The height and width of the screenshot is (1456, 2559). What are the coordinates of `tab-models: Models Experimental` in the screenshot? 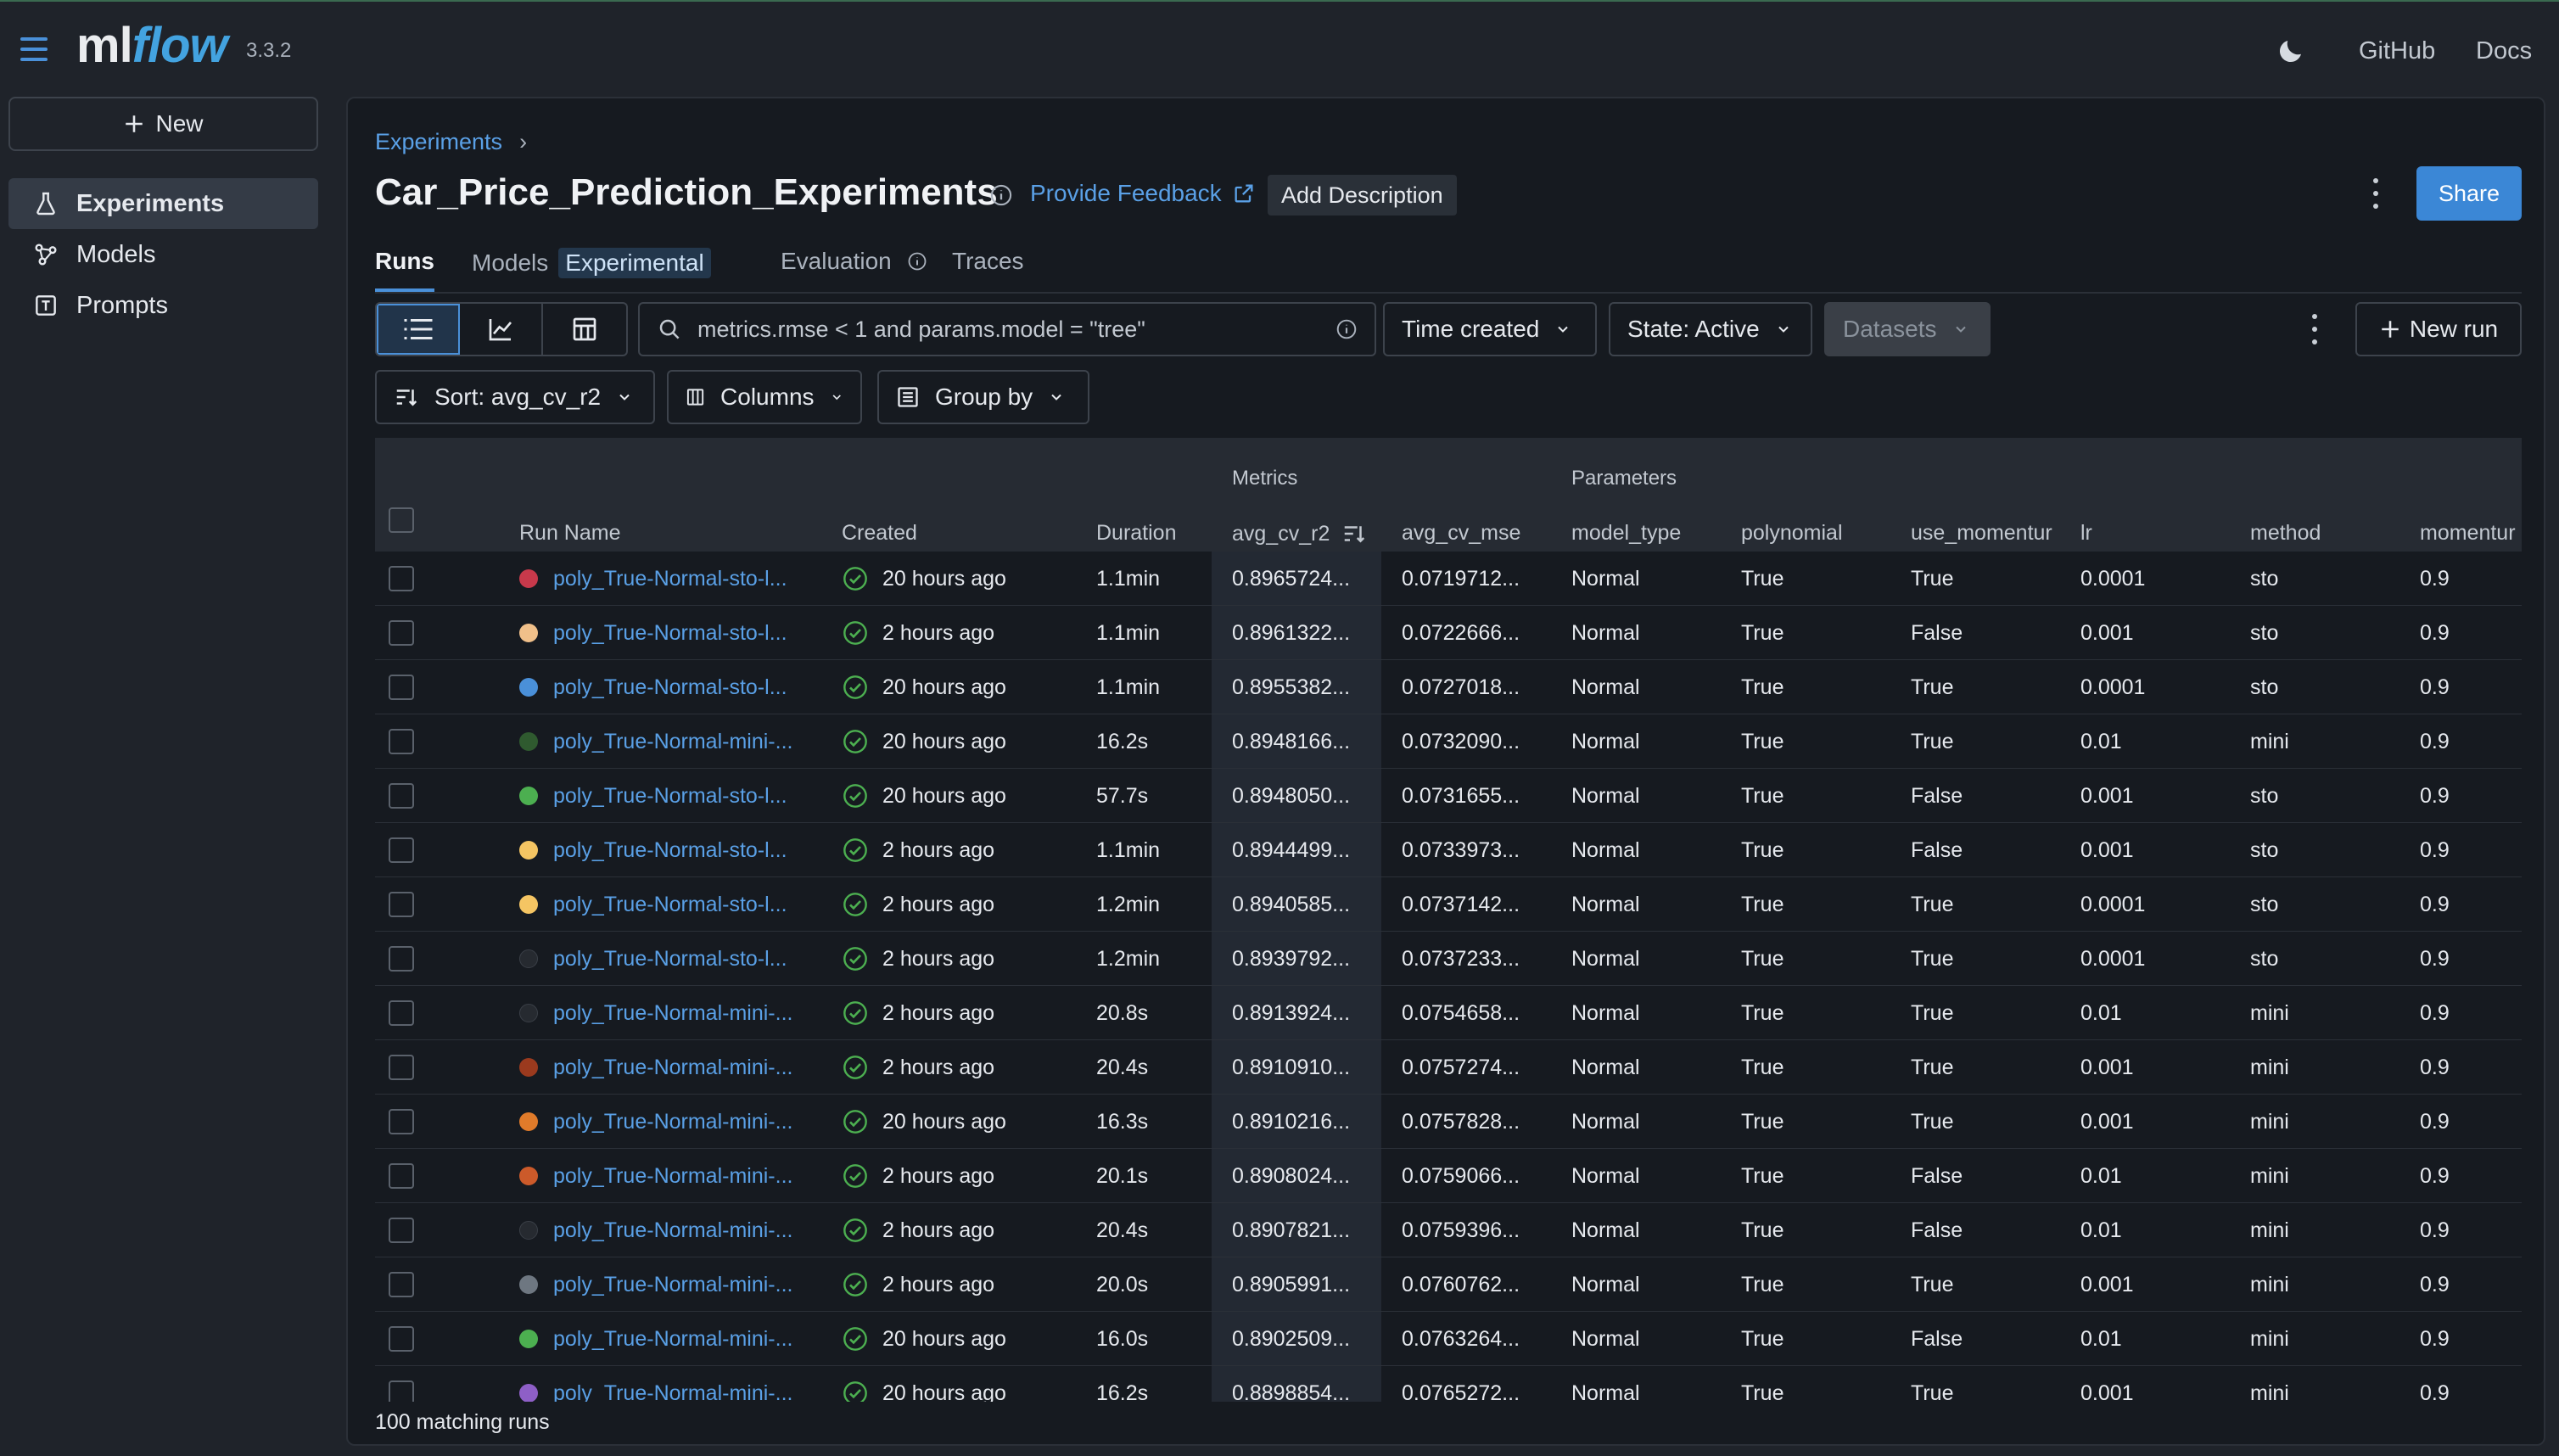 It's located at (591, 270).